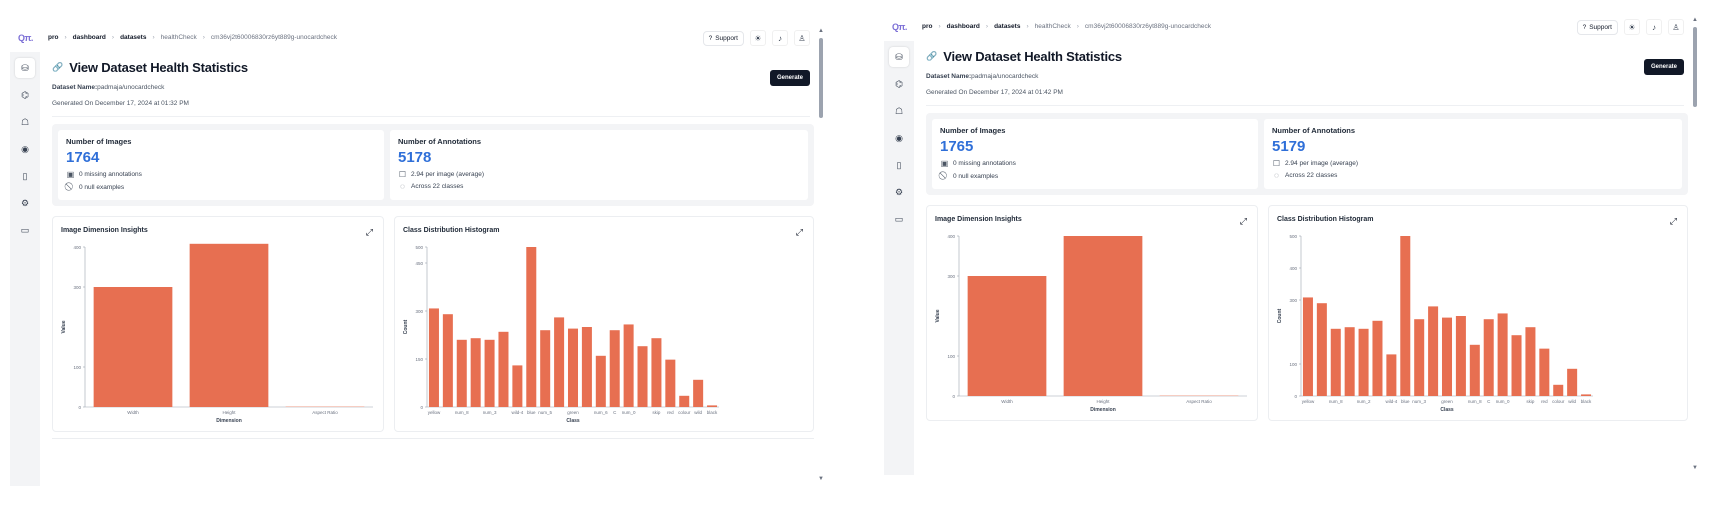 The height and width of the screenshot is (511, 1710). Describe the element at coordinates (402, 186) in the screenshot. I see `dashed-circle-icon: ◌` at that location.